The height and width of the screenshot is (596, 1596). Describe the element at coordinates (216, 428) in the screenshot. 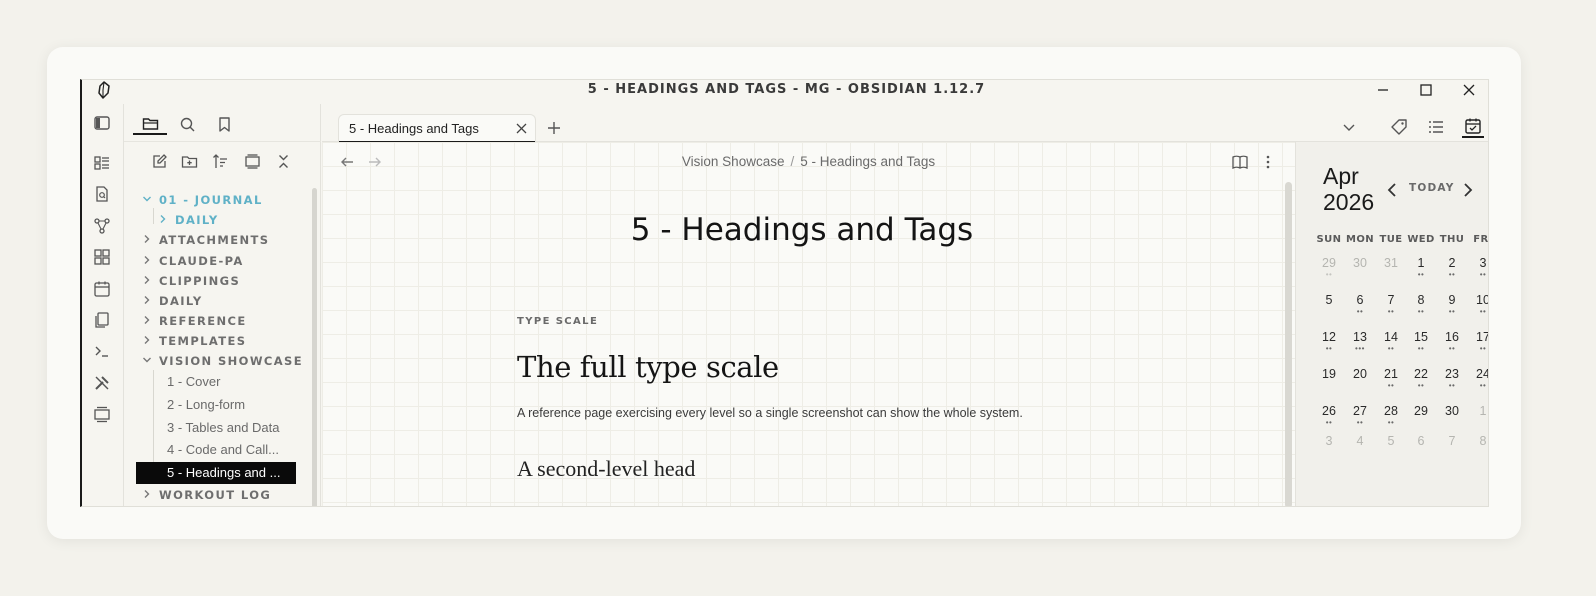

I see `file-item: 3 - Tables and Data` at that location.